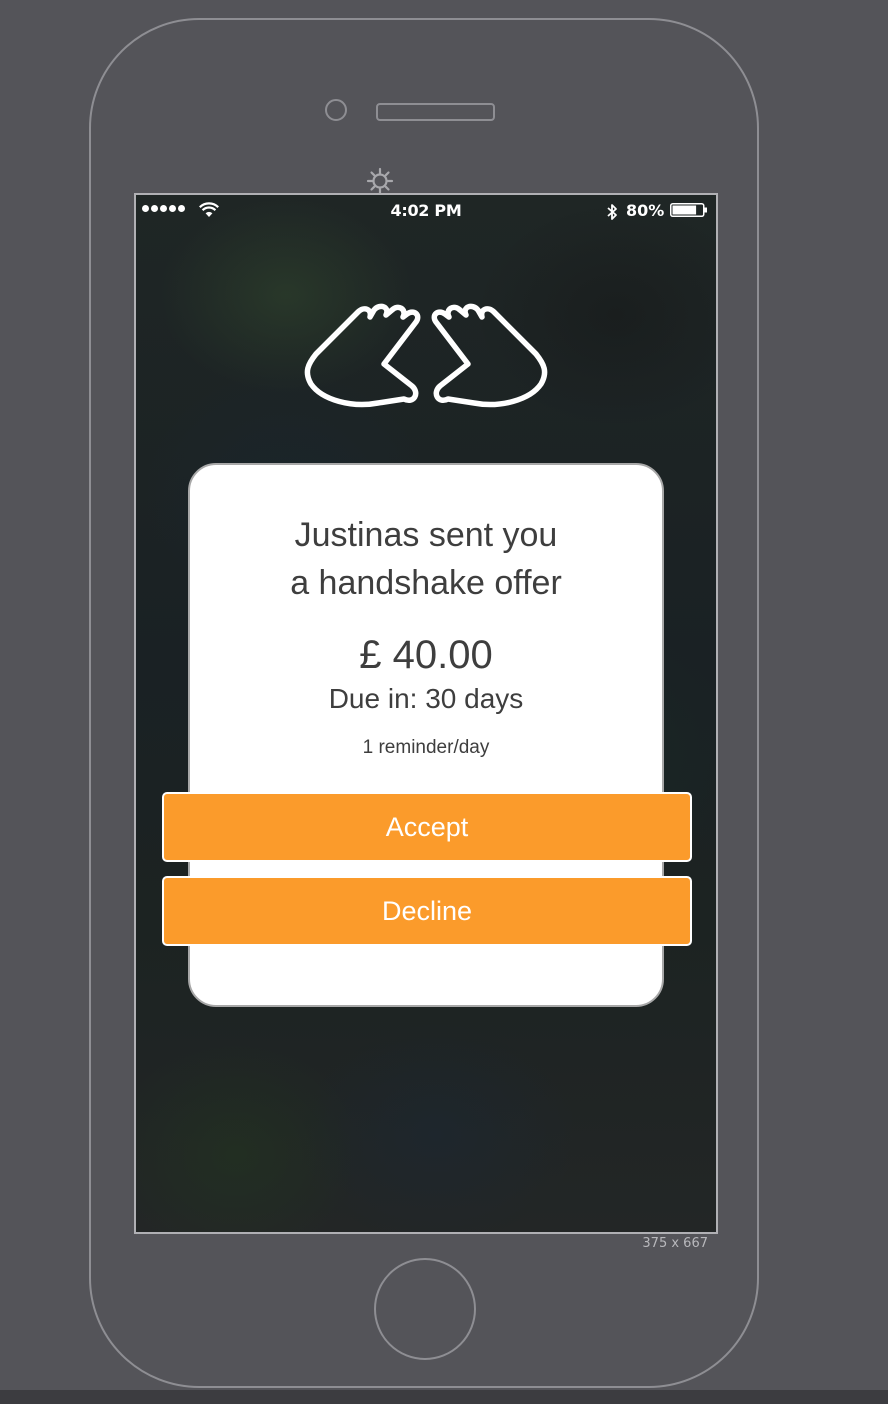 This screenshot has height=1404, width=888. Describe the element at coordinates (426, 655) in the screenshot. I see `offer-amount: £ 40.00` at that location.